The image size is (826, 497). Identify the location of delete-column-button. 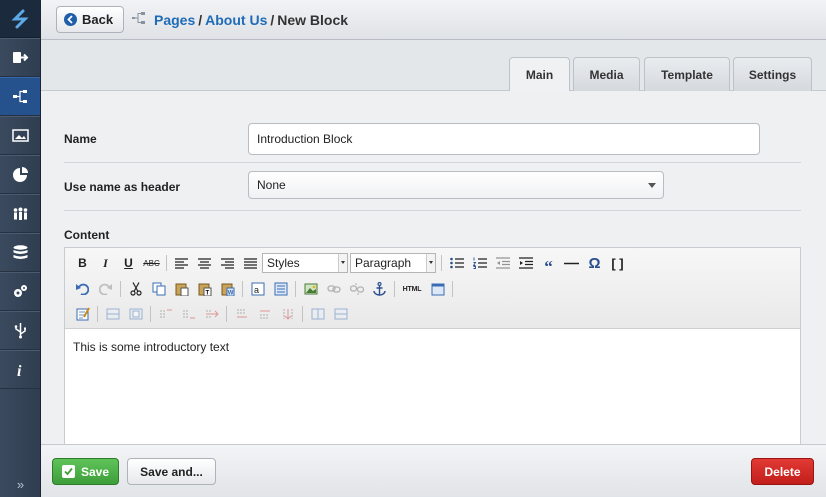
(287, 314).